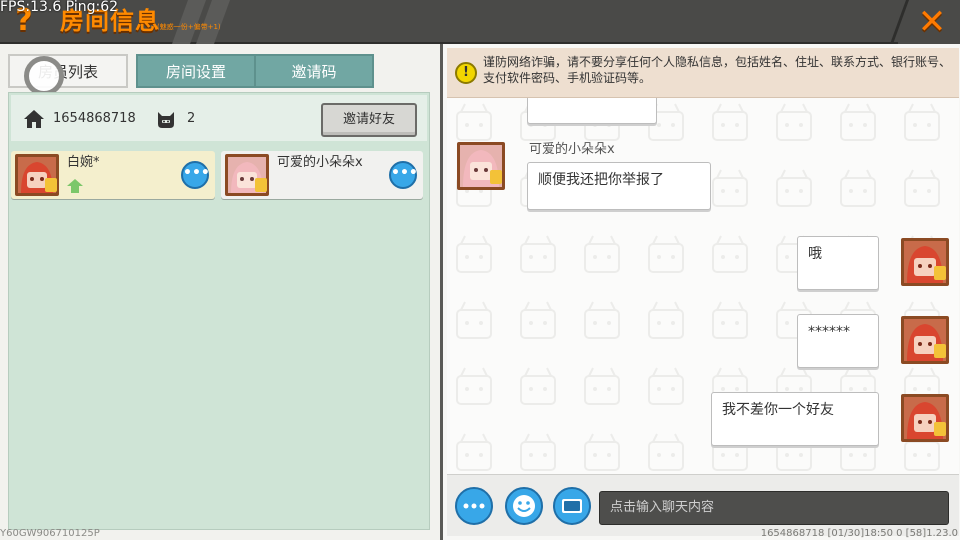 The image size is (960, 540). Describe the element at coordinates (774, 508) in the screenshot. I see `chat-input: 点击输入聊天内容` at that location.